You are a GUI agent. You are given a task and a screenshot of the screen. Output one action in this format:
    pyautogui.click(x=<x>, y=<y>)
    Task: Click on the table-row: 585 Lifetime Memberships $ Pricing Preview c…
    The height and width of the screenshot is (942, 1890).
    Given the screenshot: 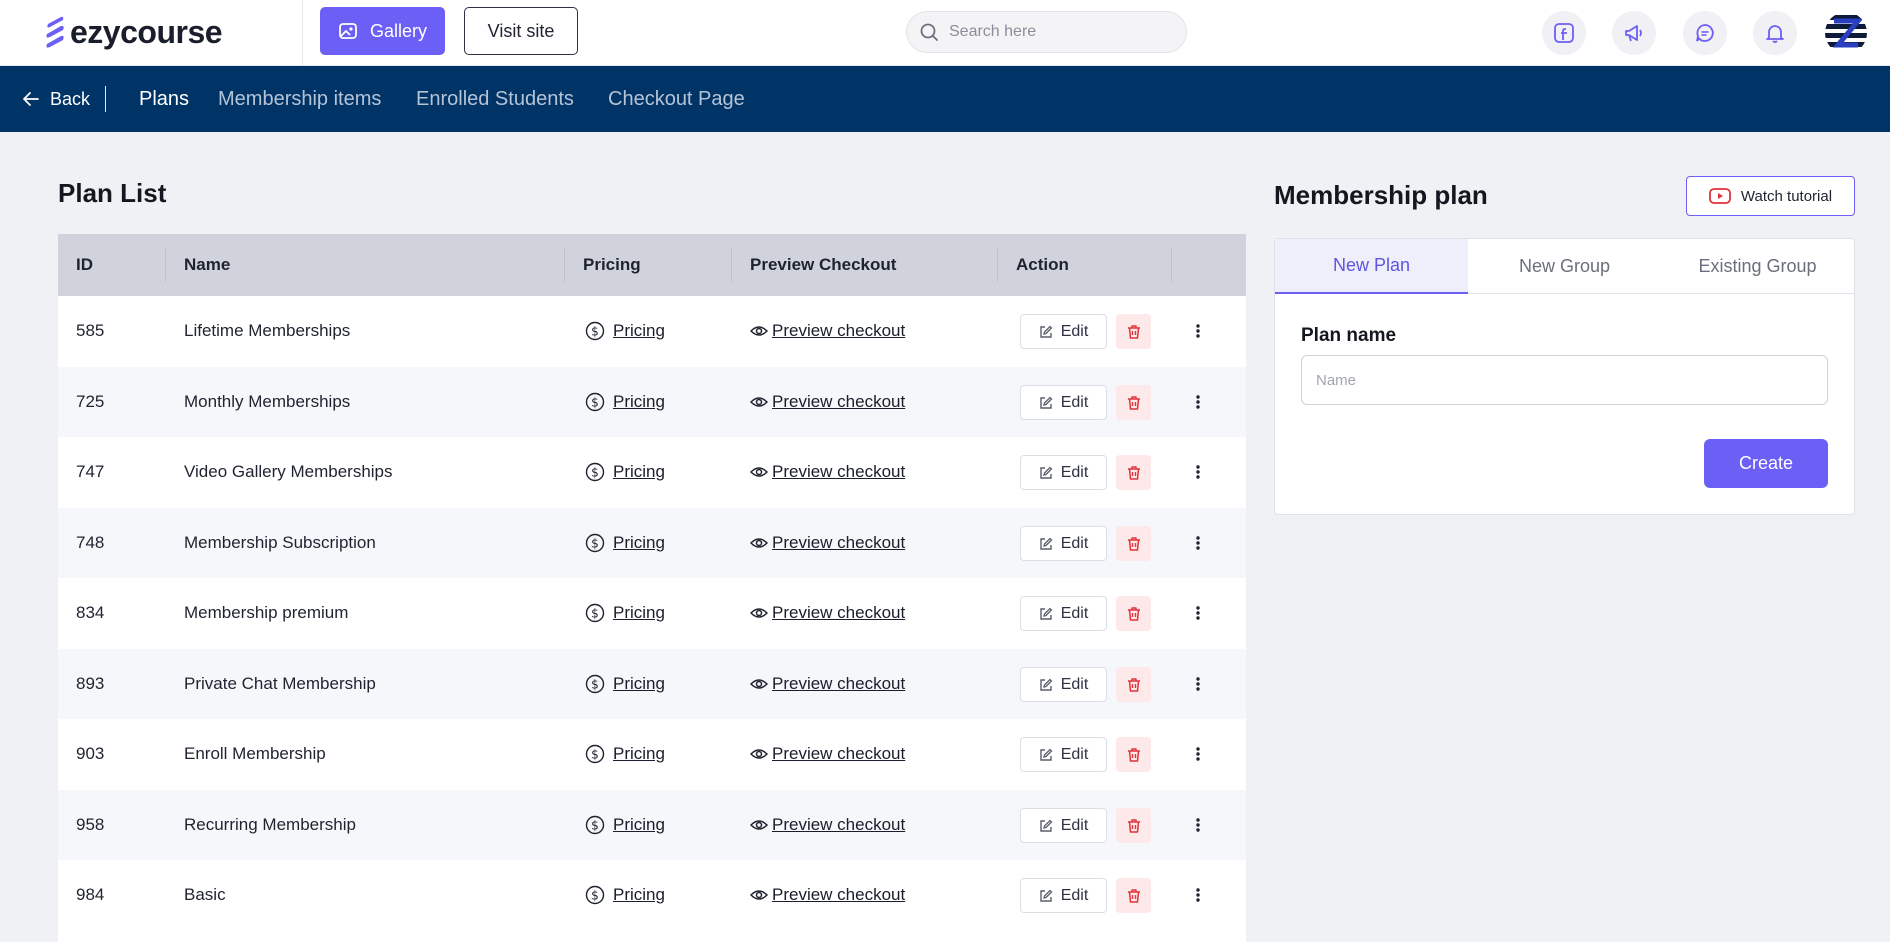 What is the action you would take?
    pyautogui.click(x=652, y=331)
    